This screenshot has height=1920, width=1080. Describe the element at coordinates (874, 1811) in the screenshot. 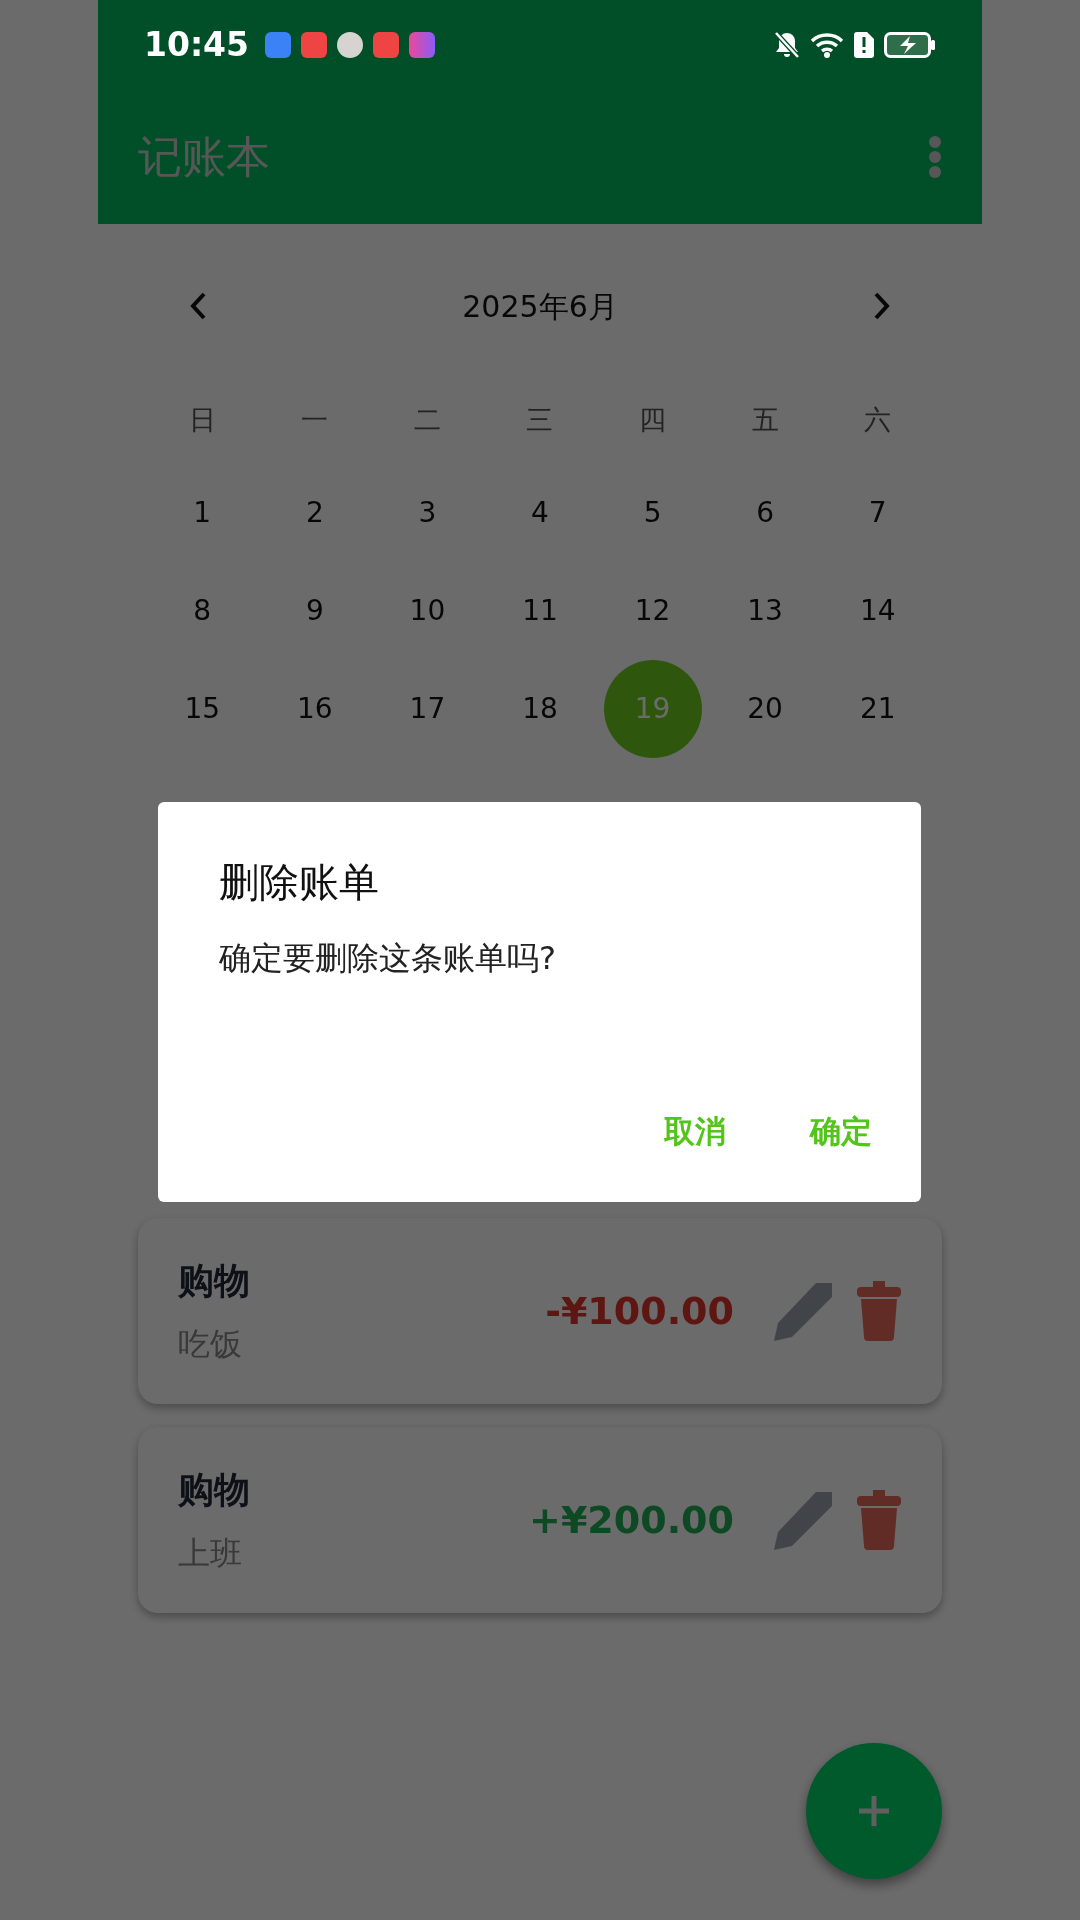

I see `plus-icon` at that location.